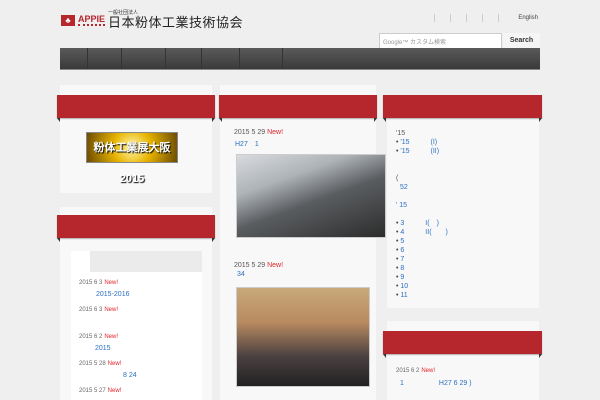  What do you see at coordinates (421, 232) in the screenshot?
I see `event-link: 4 II( )` at bounding box center [421, 232].